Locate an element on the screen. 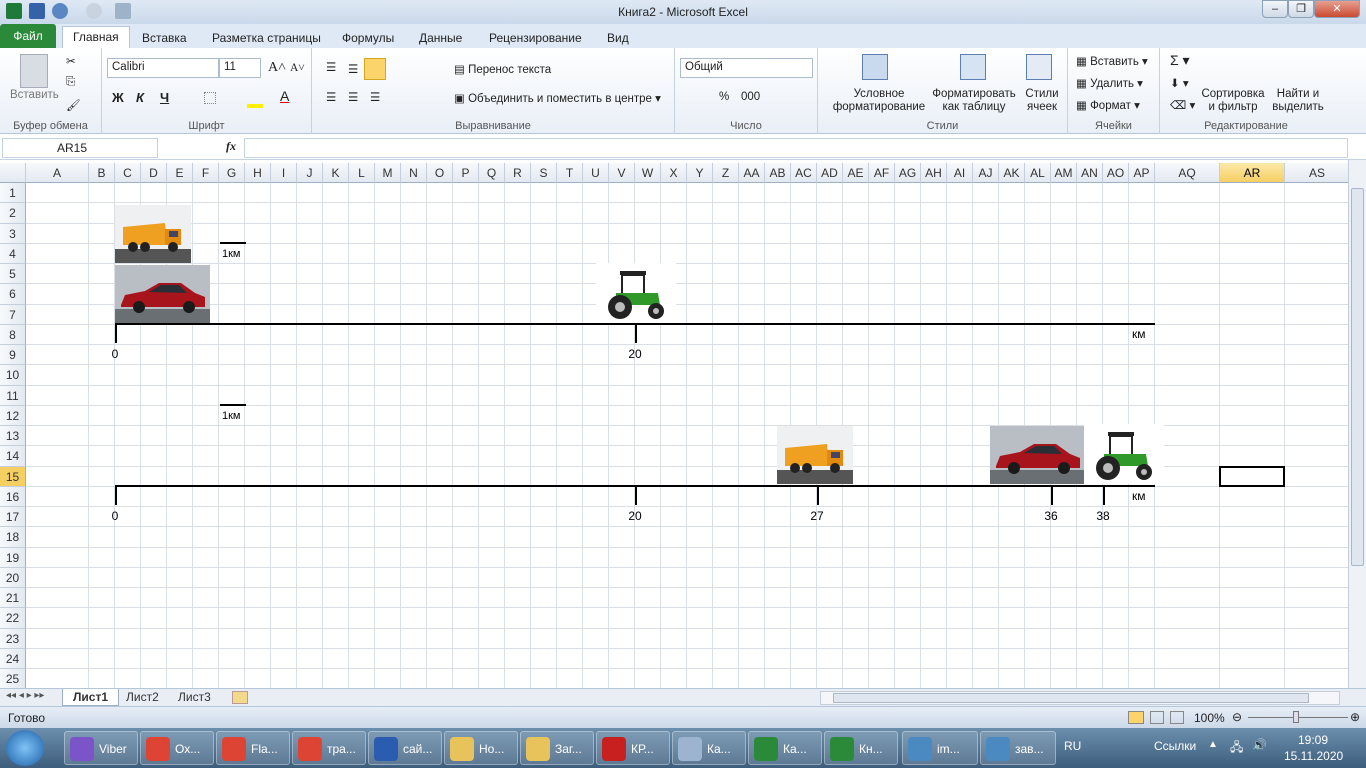  wrap-text-button: ▤ Перенос текста is located at coordinates (502, 69).